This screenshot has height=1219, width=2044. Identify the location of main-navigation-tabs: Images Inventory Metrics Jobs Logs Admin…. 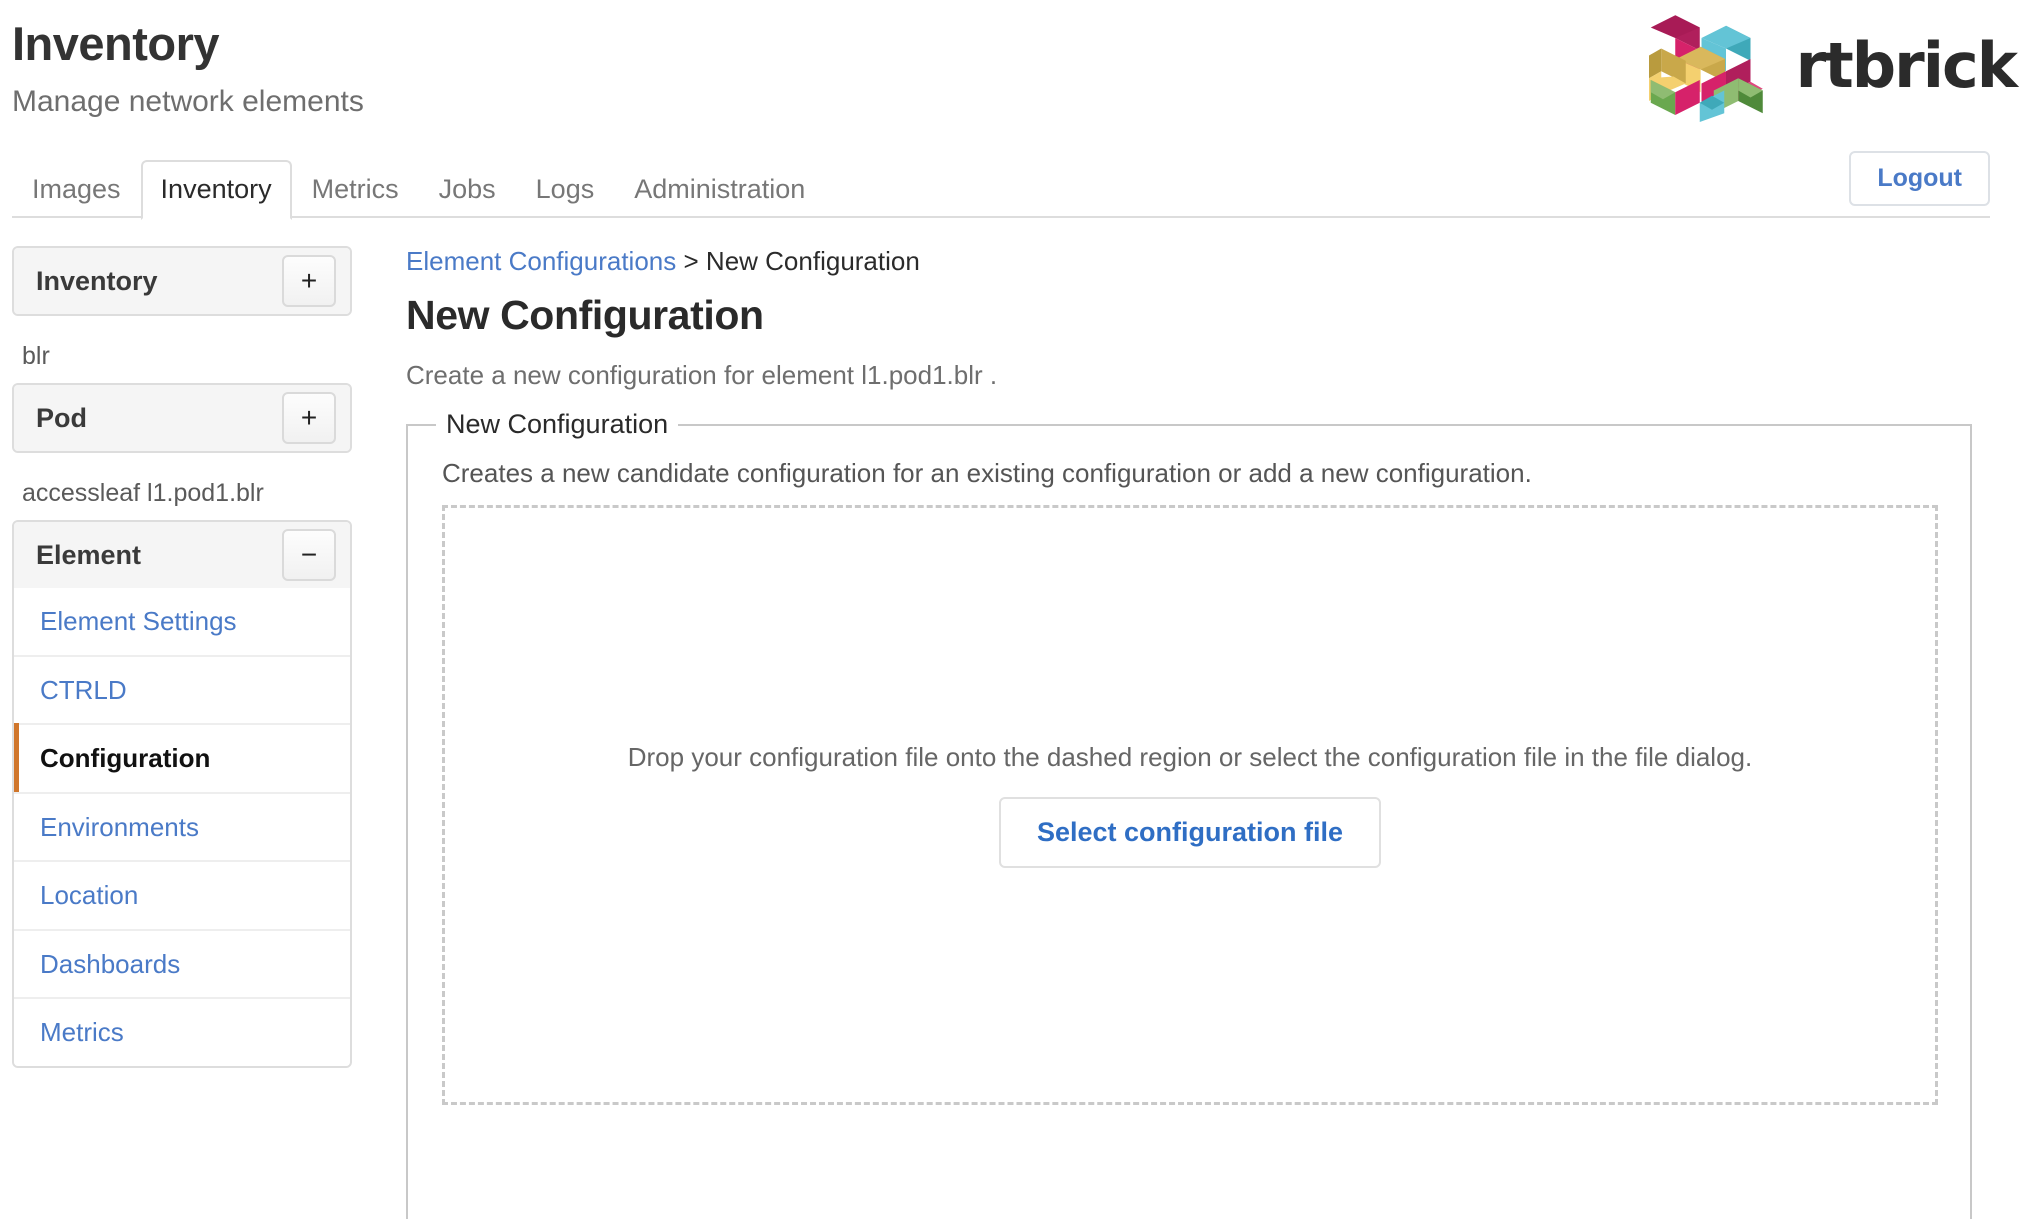
(1001, 185).